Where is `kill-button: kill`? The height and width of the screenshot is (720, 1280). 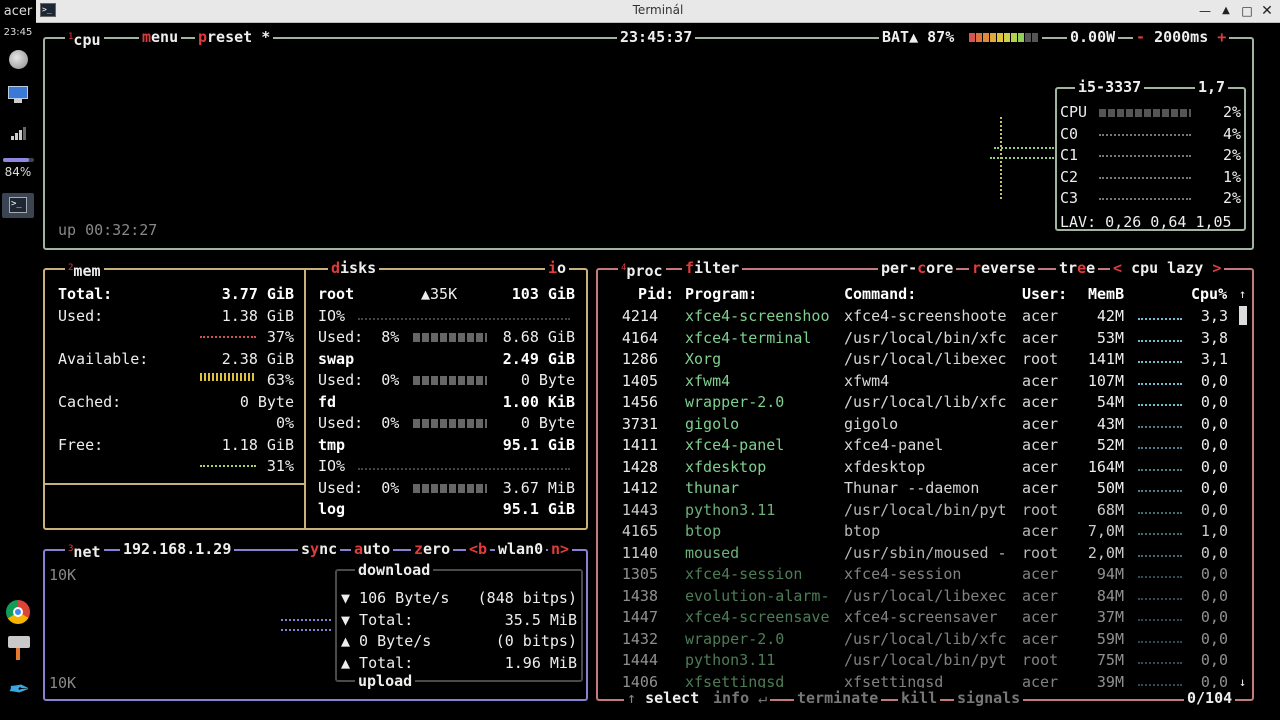 kill-button: kill is located at coordinates (919, 698).